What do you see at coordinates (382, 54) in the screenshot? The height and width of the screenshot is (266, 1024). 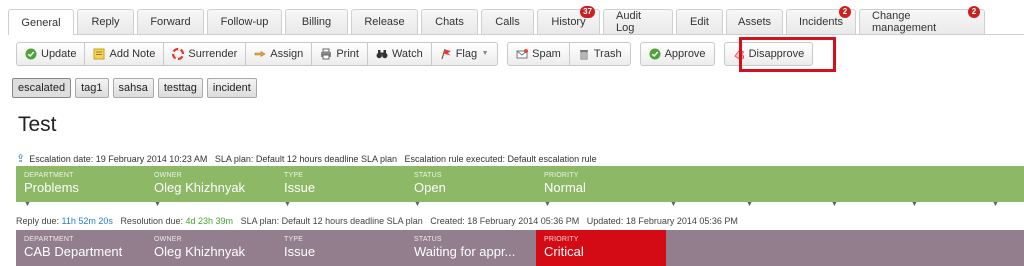 I see `binoculars-icon` at bounding box center [382, 54].